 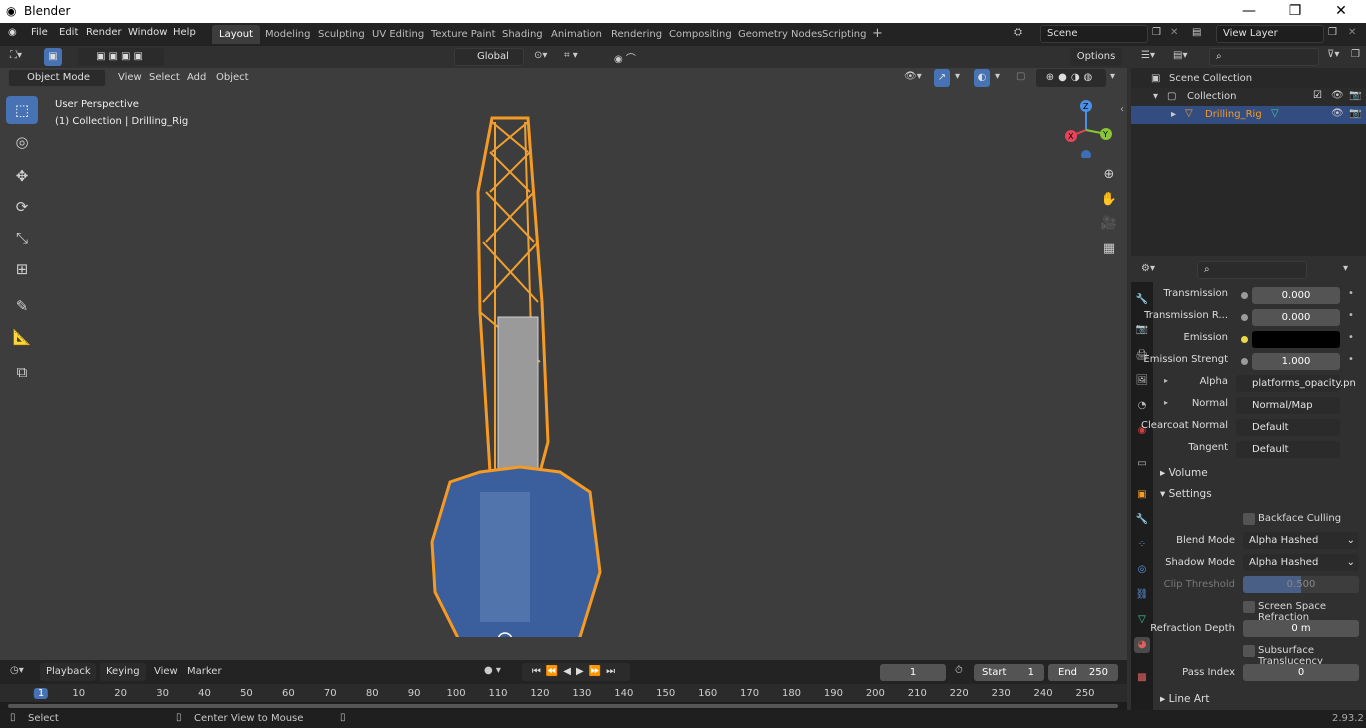 What do you see at coordinates (489, 57) in the screenshot?
I see `transform-orientation-select: Global` at bounding box center [489, 57].